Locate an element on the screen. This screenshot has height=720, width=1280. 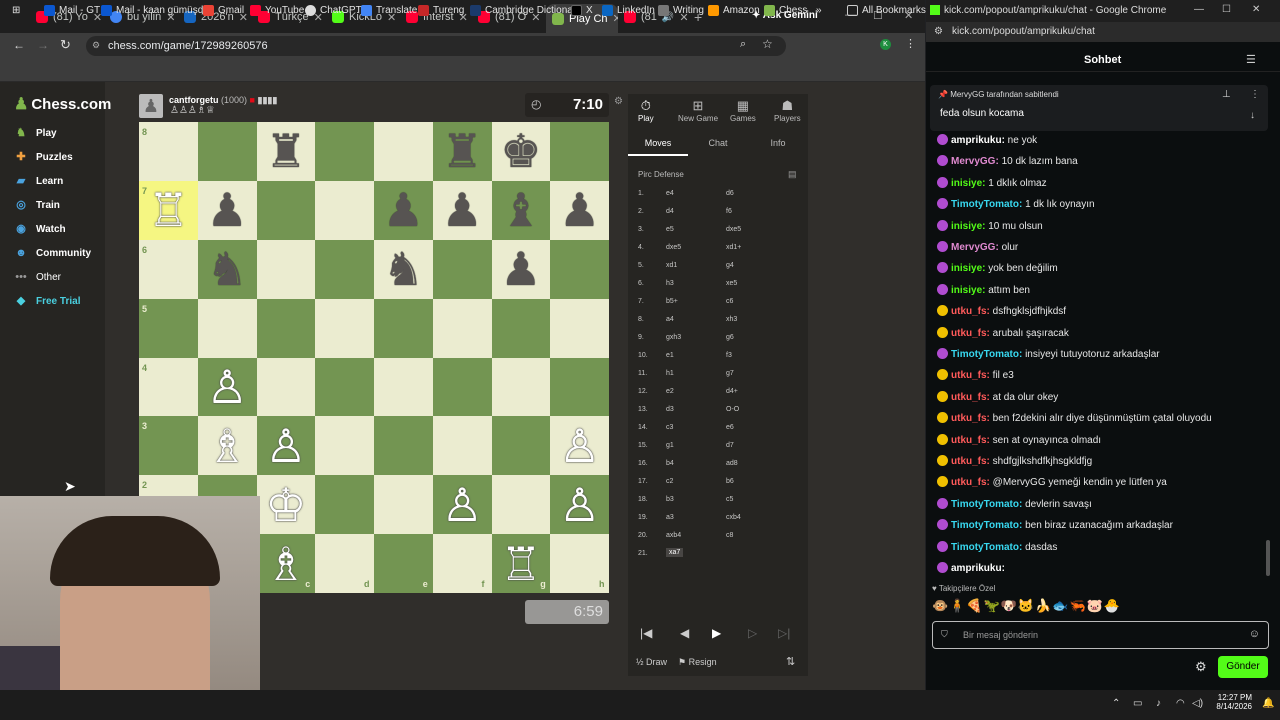
emoji-icon: ☺ is located at coordinates (1254, 634).